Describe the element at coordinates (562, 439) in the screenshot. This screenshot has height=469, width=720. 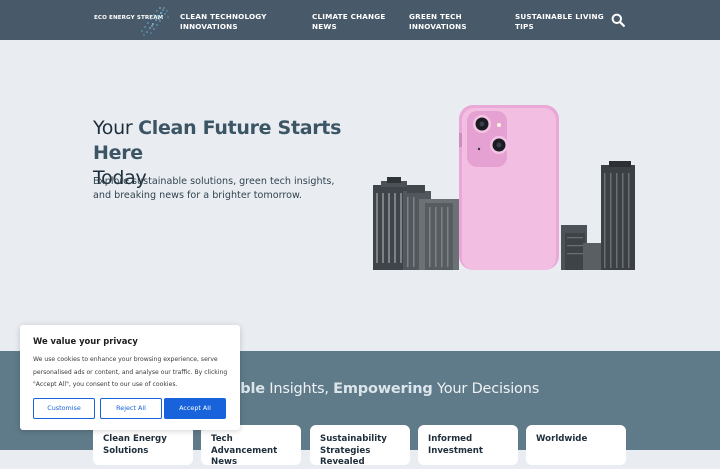
I see `card-title-line1: Worldwide` at that location.